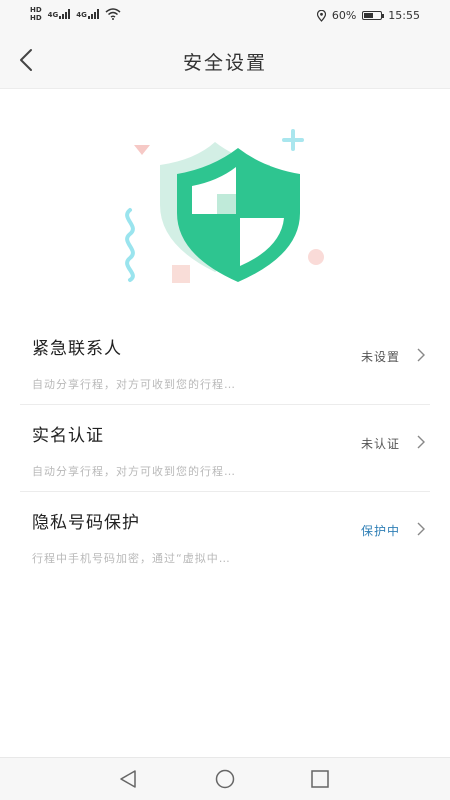 This screenshot has height=800, width=450. I want to click on battery-icon, so click(373, 15).